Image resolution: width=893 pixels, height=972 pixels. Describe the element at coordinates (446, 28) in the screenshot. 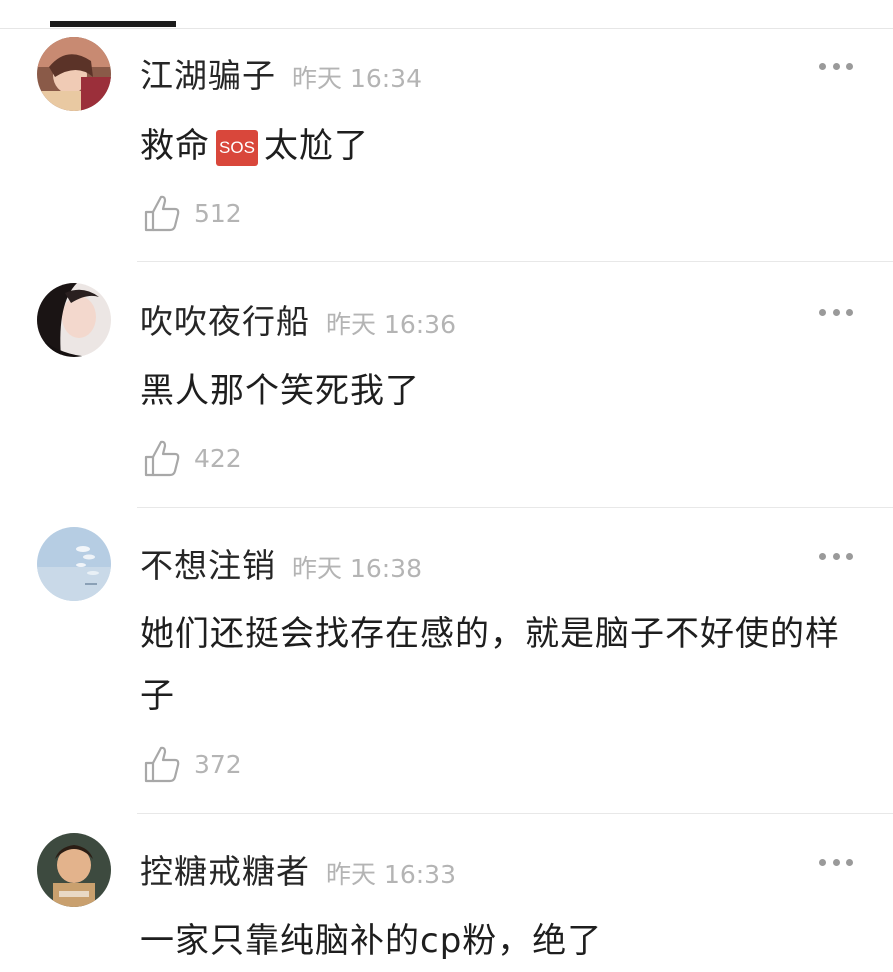

I see `top-divider` at that location.